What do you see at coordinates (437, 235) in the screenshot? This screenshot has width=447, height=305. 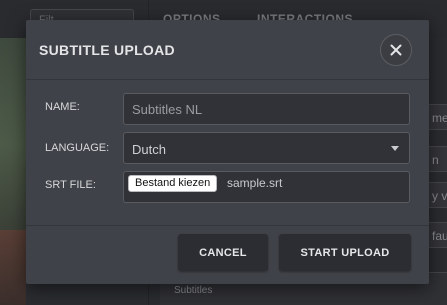 I see `background-field-fragment: faul` at bounding box center [437, 235].